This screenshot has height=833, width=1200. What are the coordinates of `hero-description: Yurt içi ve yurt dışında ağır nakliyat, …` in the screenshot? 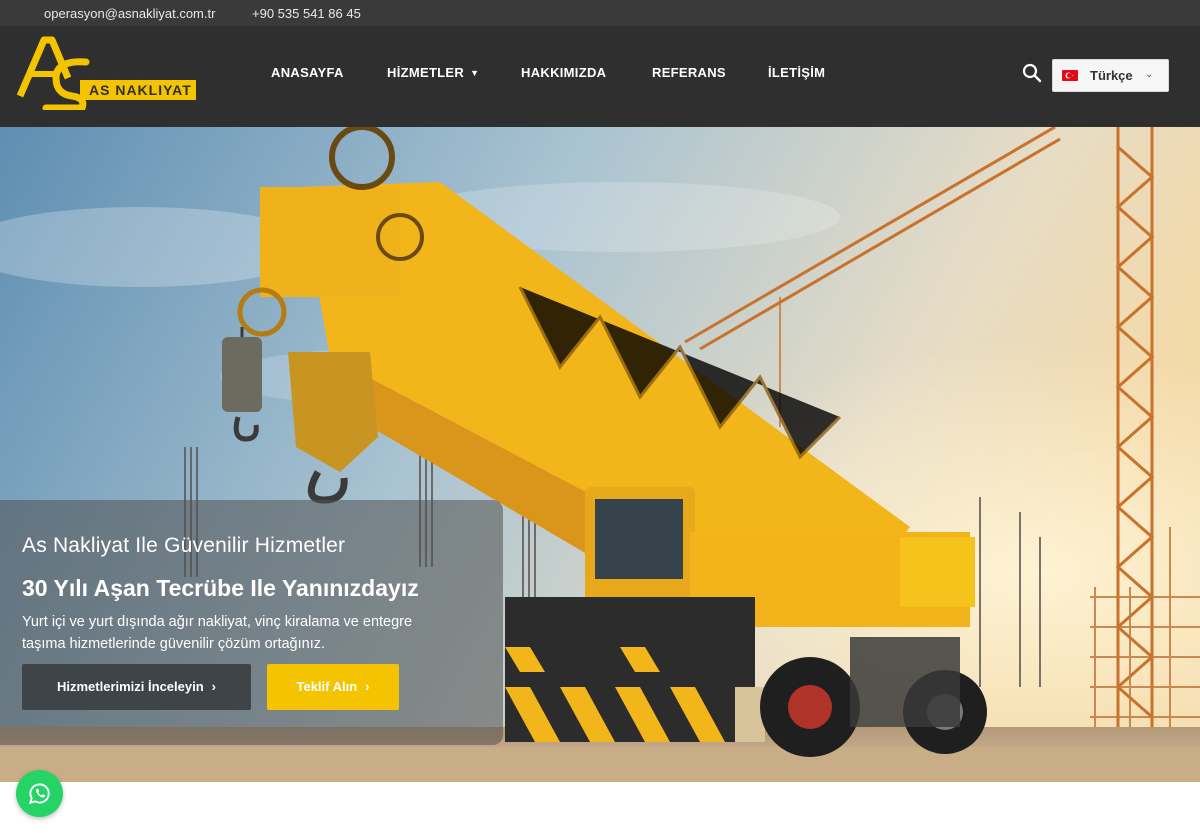 It's located at (217, 633).